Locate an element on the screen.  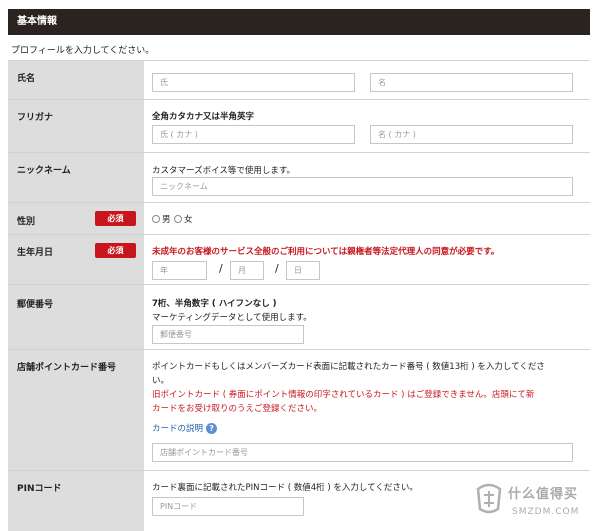
gender-female-label: 女 is located at coordinates (188, 220).